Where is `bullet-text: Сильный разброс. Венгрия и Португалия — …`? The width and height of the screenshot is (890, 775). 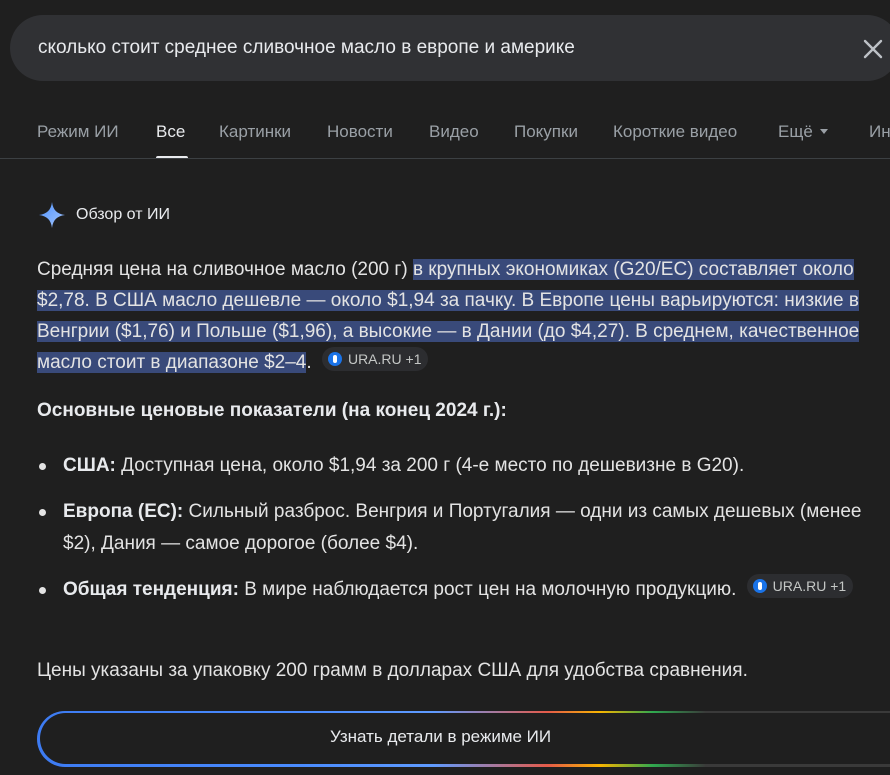
bullet-text: Сильный разброс. Венгрия и Португалия — … is located at coordinates (462, 527).